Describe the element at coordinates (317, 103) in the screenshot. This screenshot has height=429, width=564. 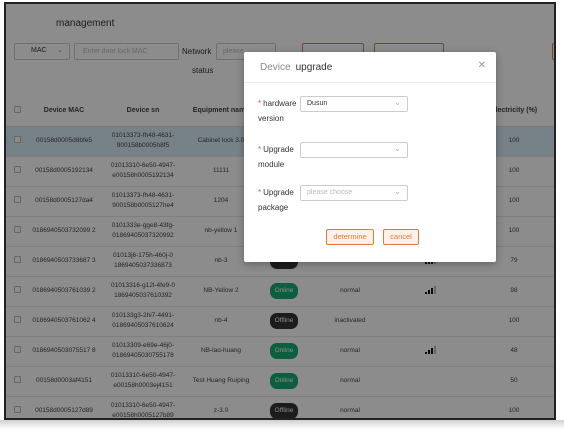
I see `hardware-version-value: Dusun` at that location.